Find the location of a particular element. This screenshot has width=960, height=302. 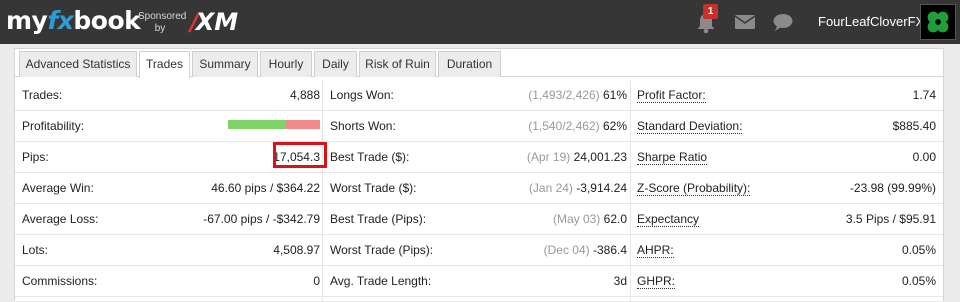

stat-value-row: (1,540/2,462) 62% is located at coordinates (531, 126).